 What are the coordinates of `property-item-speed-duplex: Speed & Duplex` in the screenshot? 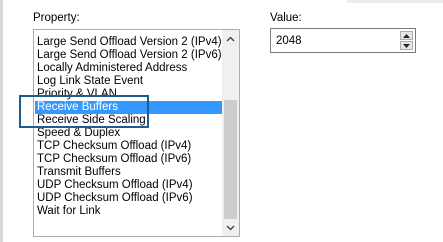 It's located at (128, 133).